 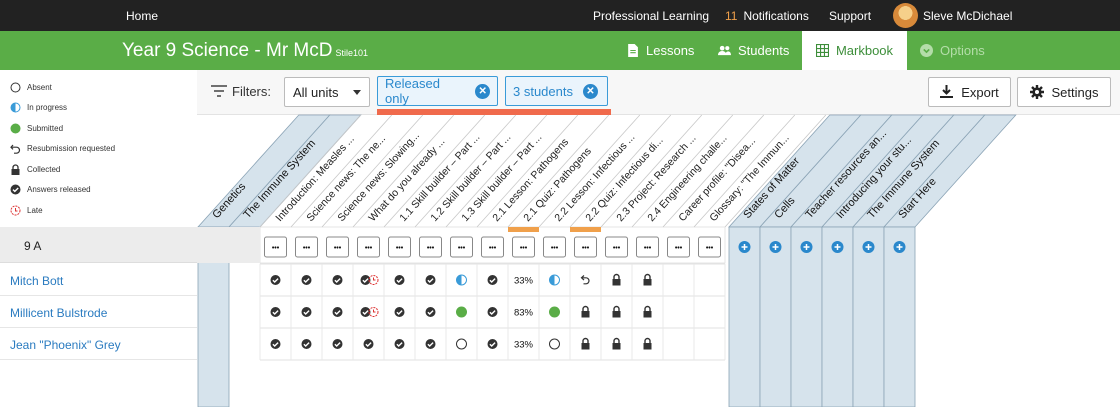 I want to click on home-link: Home, so click(x=142, y=16).